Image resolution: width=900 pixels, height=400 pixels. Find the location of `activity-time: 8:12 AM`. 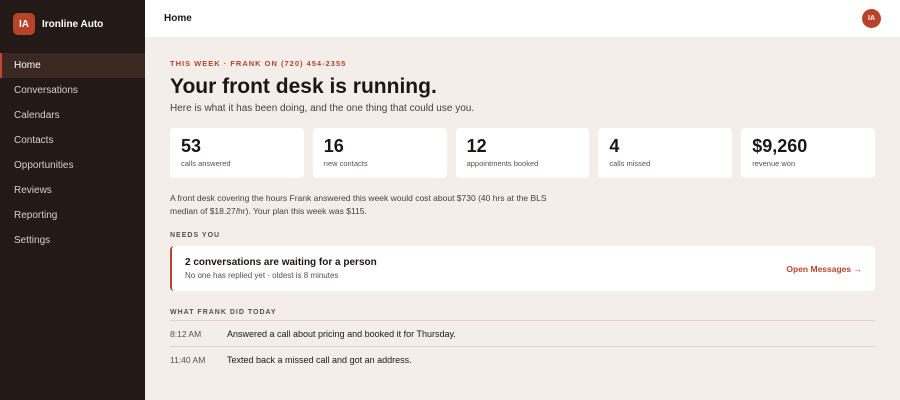

activity-time: 8:12 AM is located at coordinates (186, 333).